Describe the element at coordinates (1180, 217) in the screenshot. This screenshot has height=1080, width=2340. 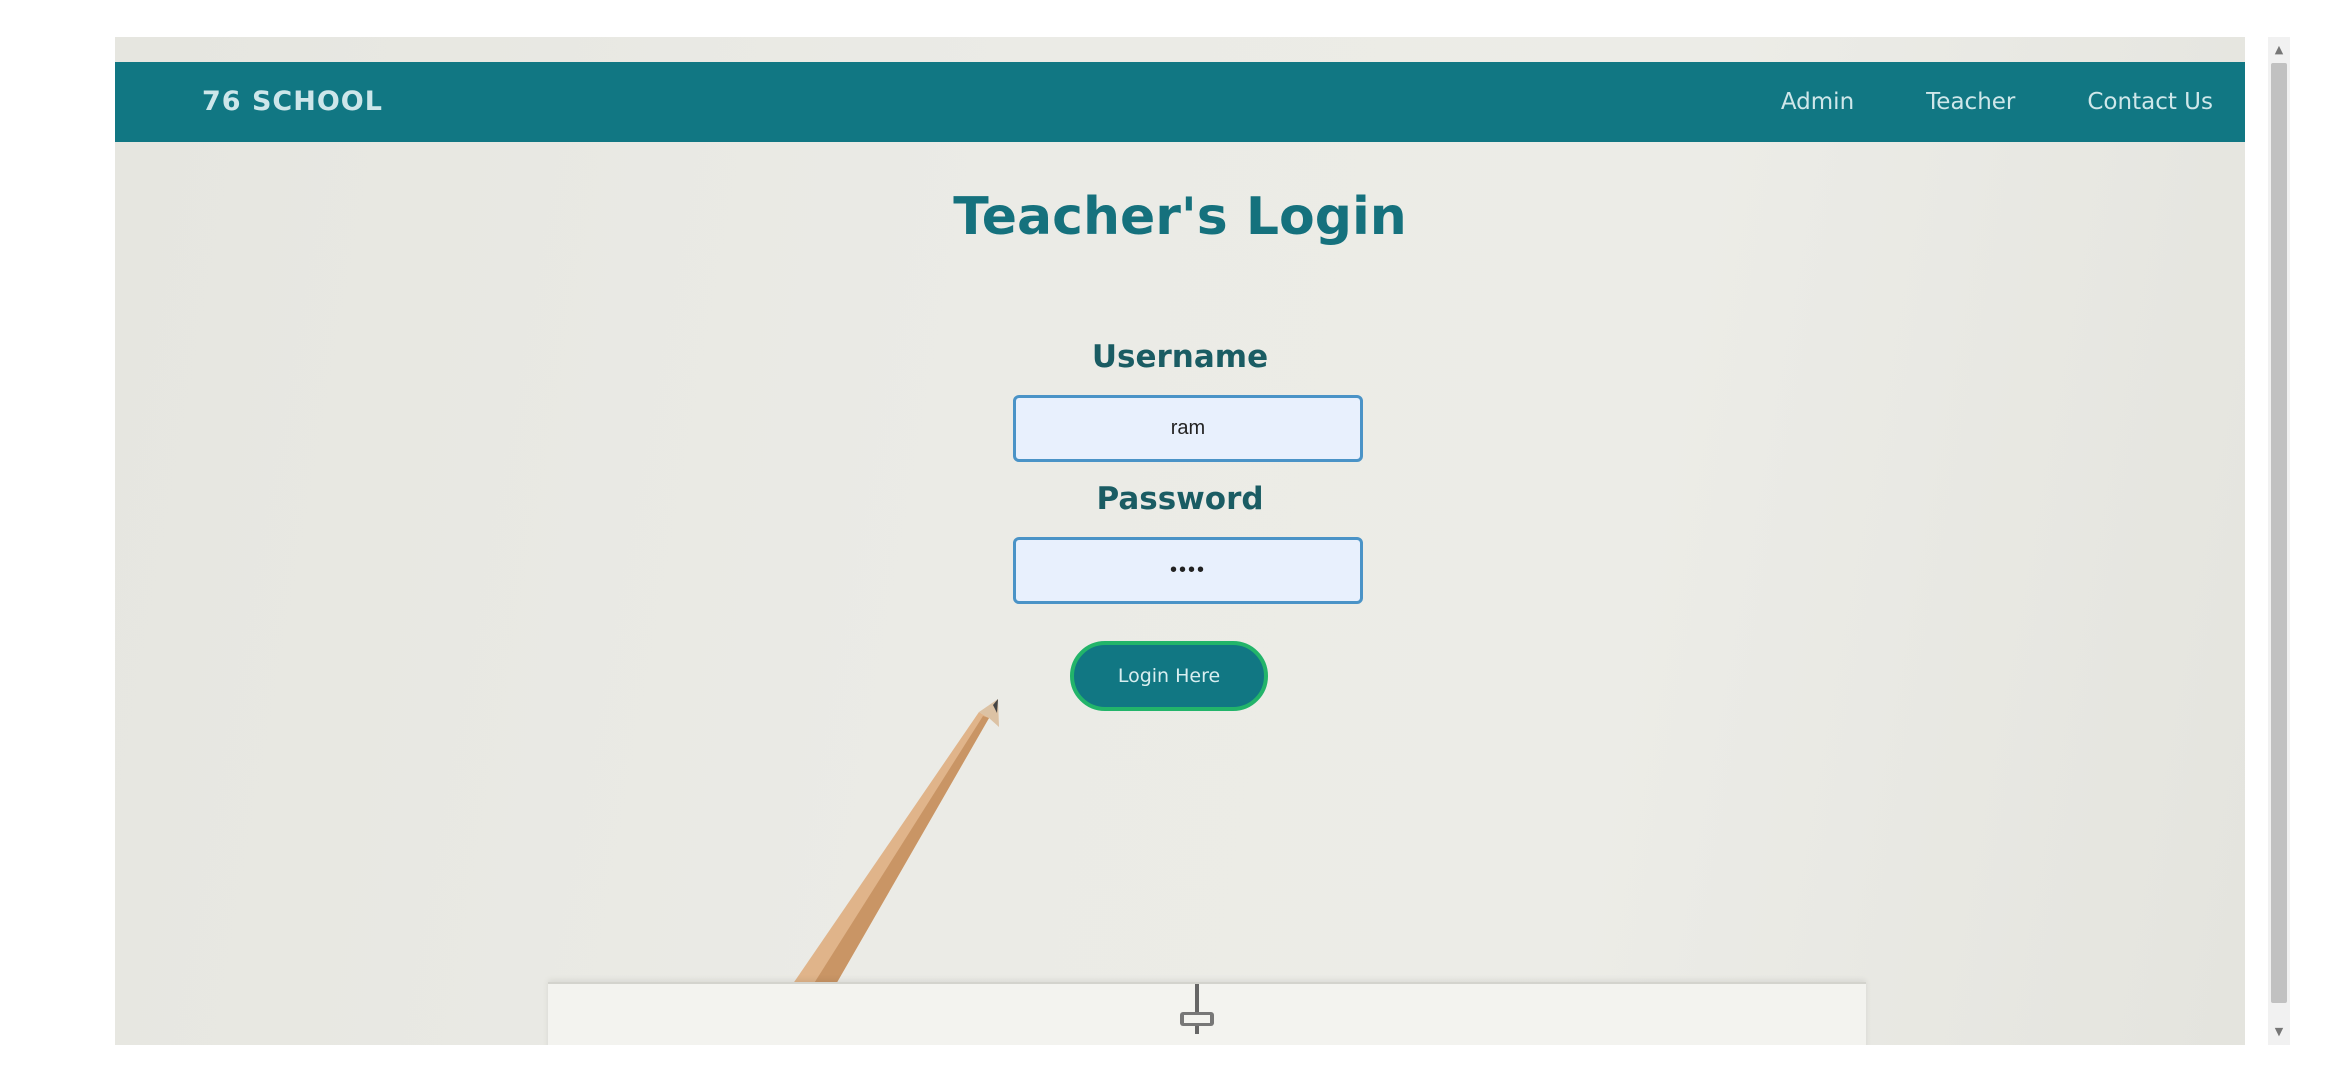
I see `page-title: Teacher's Login` at that location.